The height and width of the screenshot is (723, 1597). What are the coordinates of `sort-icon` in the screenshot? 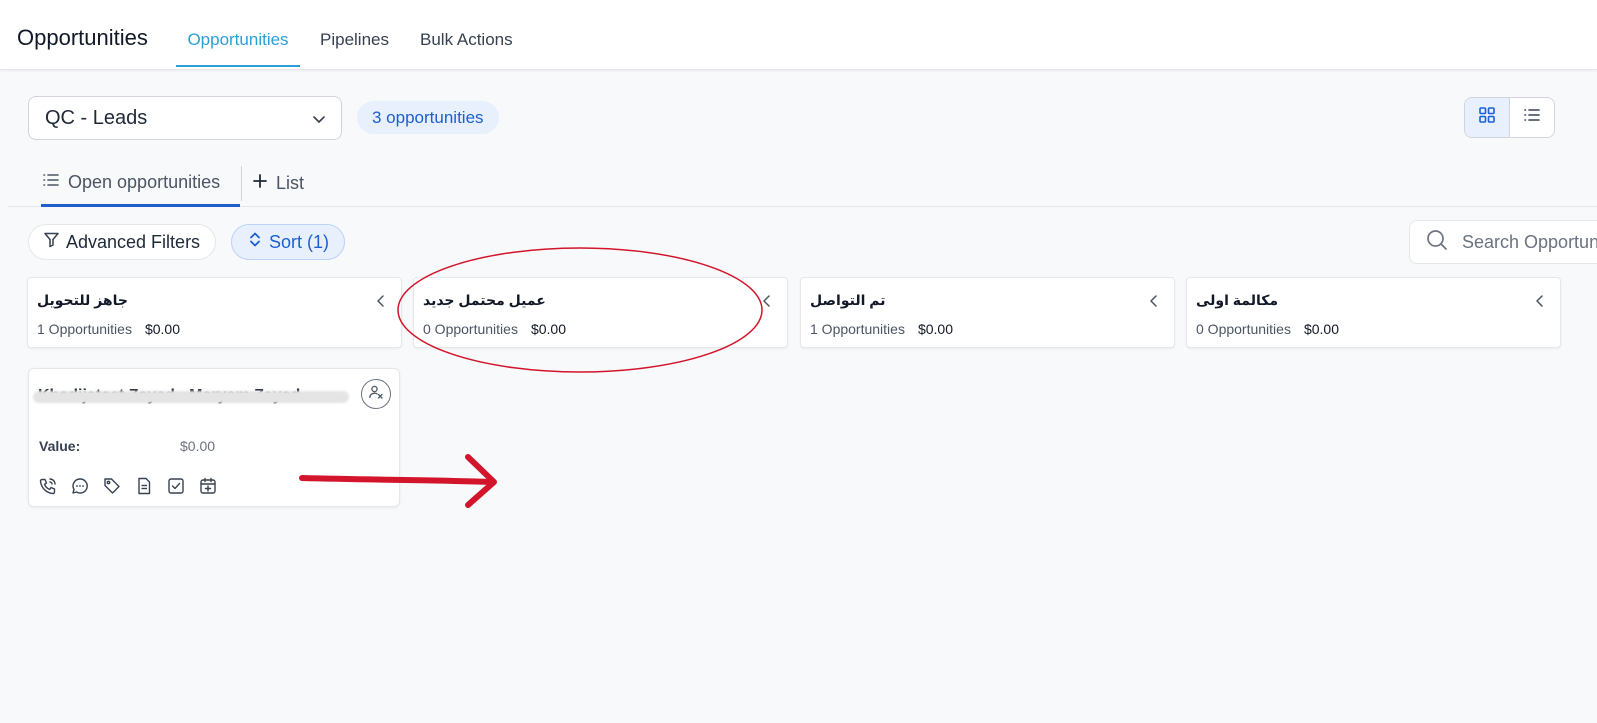 It's located at (255, 242).